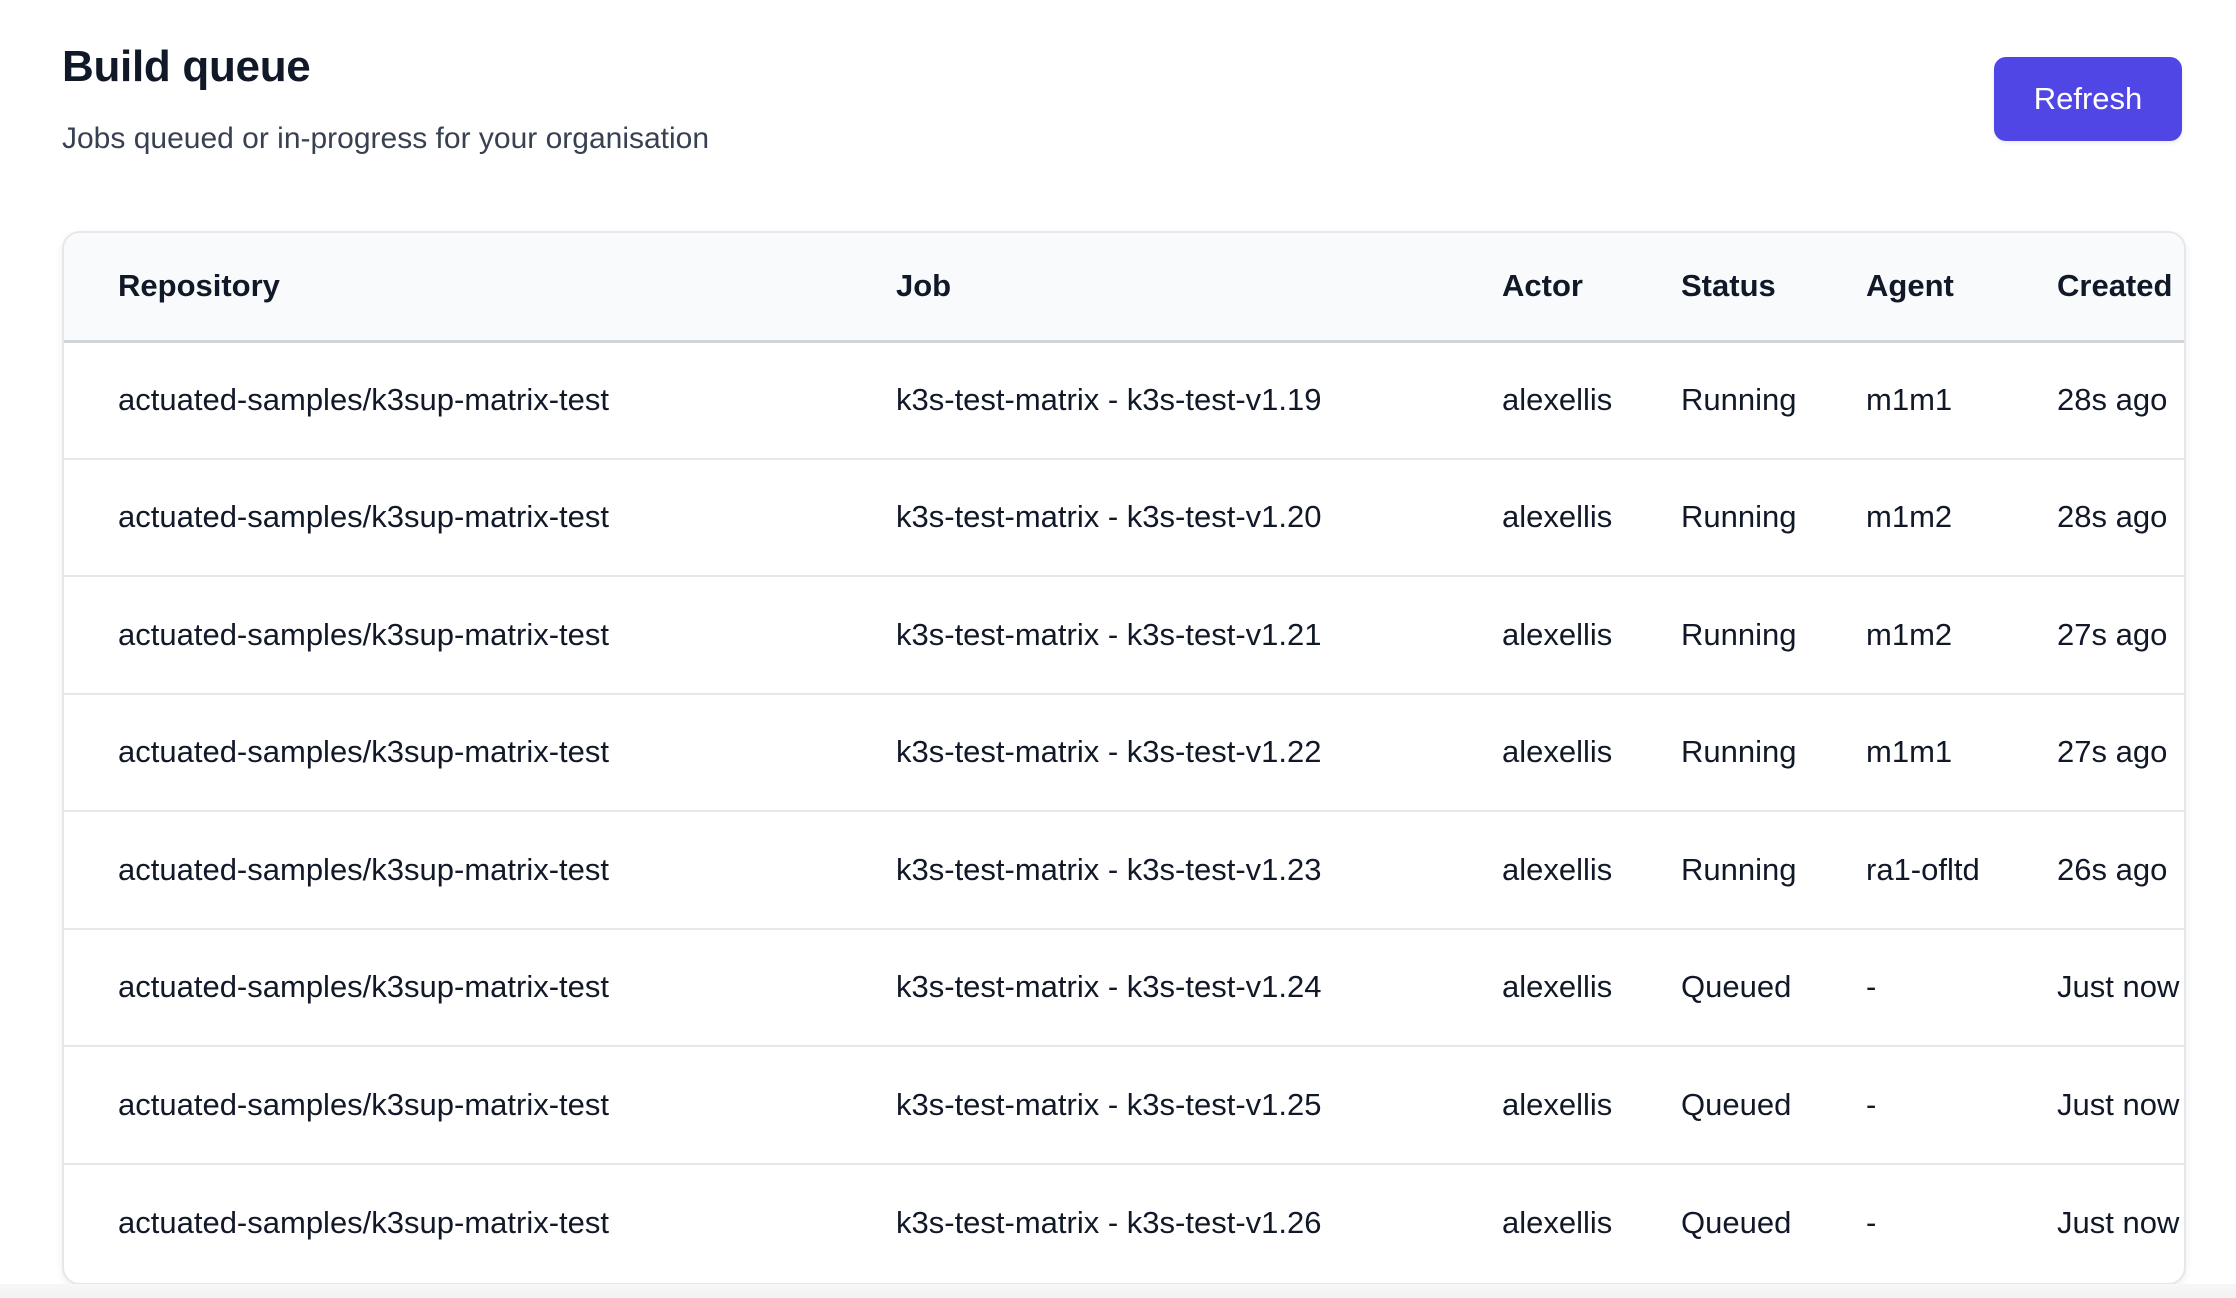 The width and height of the screenshot is (2236, 1298). What do you see at coordinates (1109, 1104) in the screenshot?
I see `cell-job: k3s-test-matrix - k3s-test-v1.25` at bounding box center [1109, 1104].